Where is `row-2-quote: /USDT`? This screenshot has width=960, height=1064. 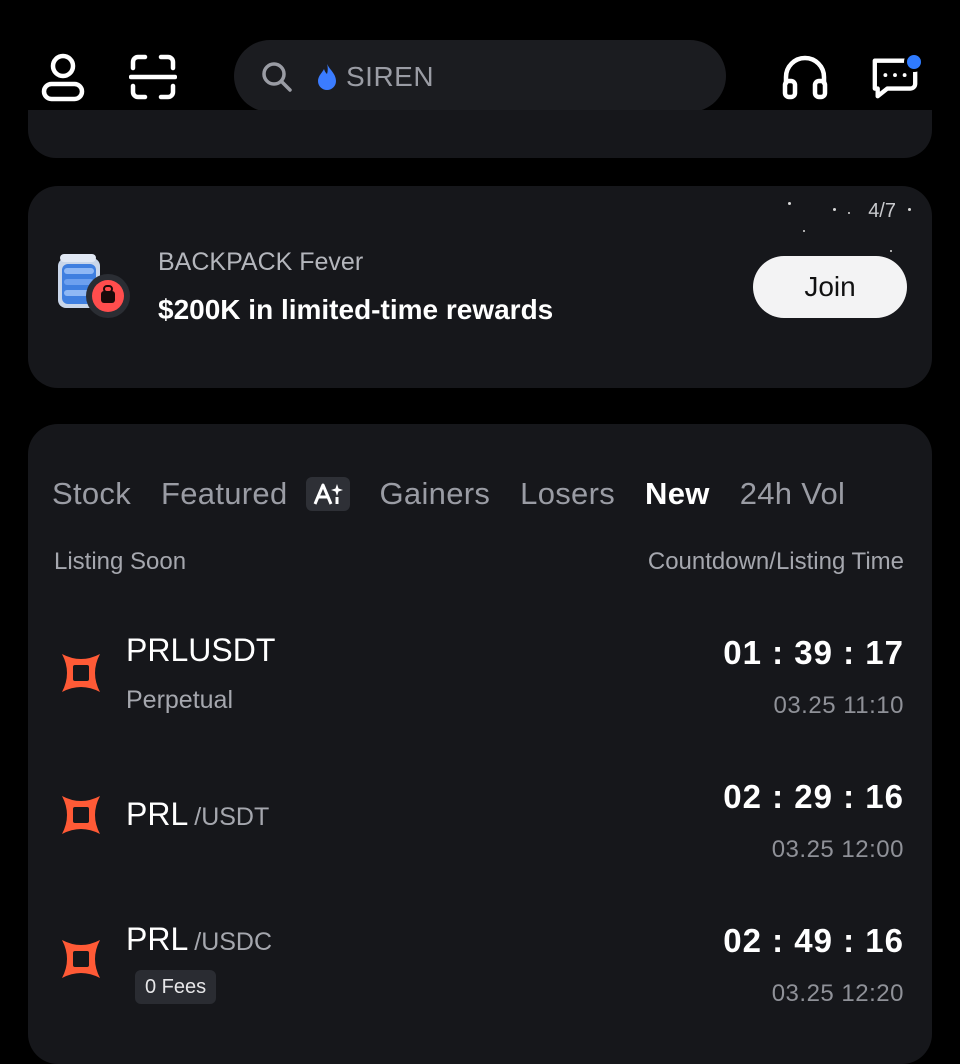 row-2-quote: /USDT is located at coordinates (232, 817).